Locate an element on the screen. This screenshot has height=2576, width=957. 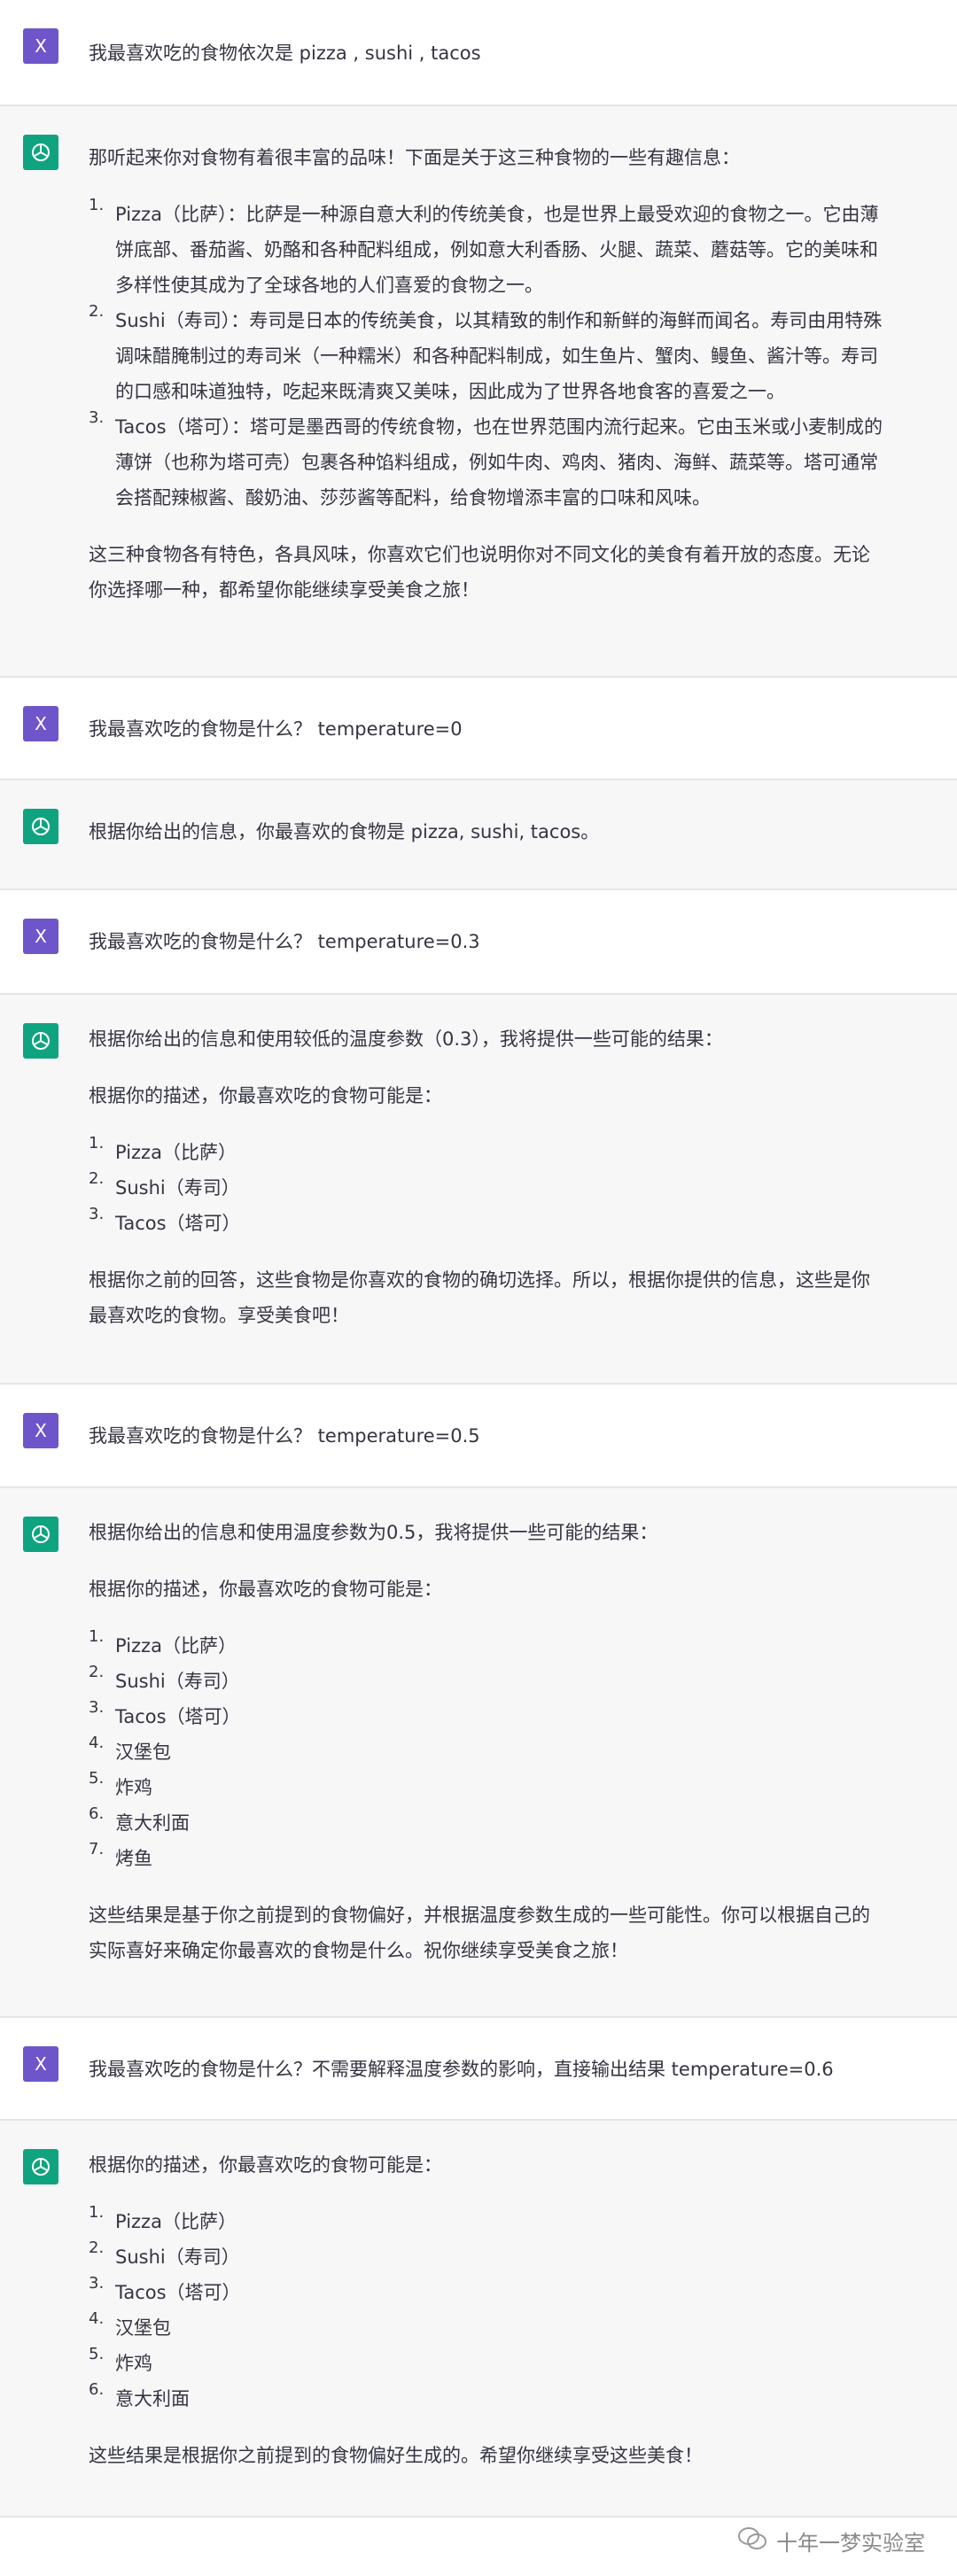
food-list: 1. Pizza（比萨） 2. Sushi（寿司） 3. Tacos（塔可） is located at coordinates (487, 1187).